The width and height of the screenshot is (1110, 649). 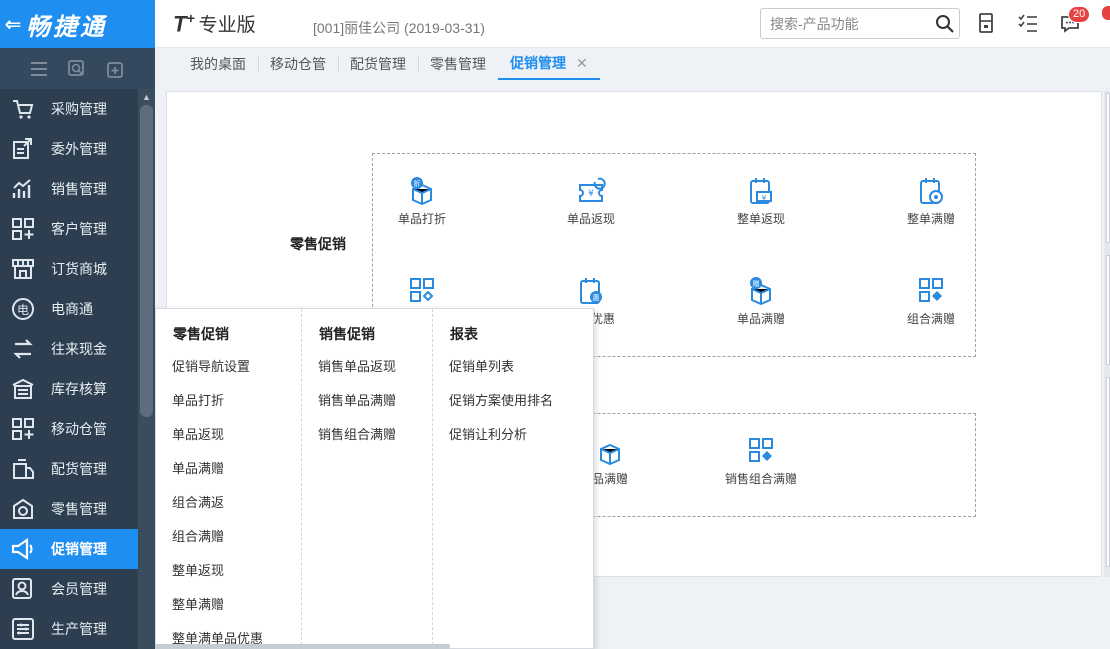 I want to click on sidebar-item-distribution: 配货管理, so click(x=77, y=469).